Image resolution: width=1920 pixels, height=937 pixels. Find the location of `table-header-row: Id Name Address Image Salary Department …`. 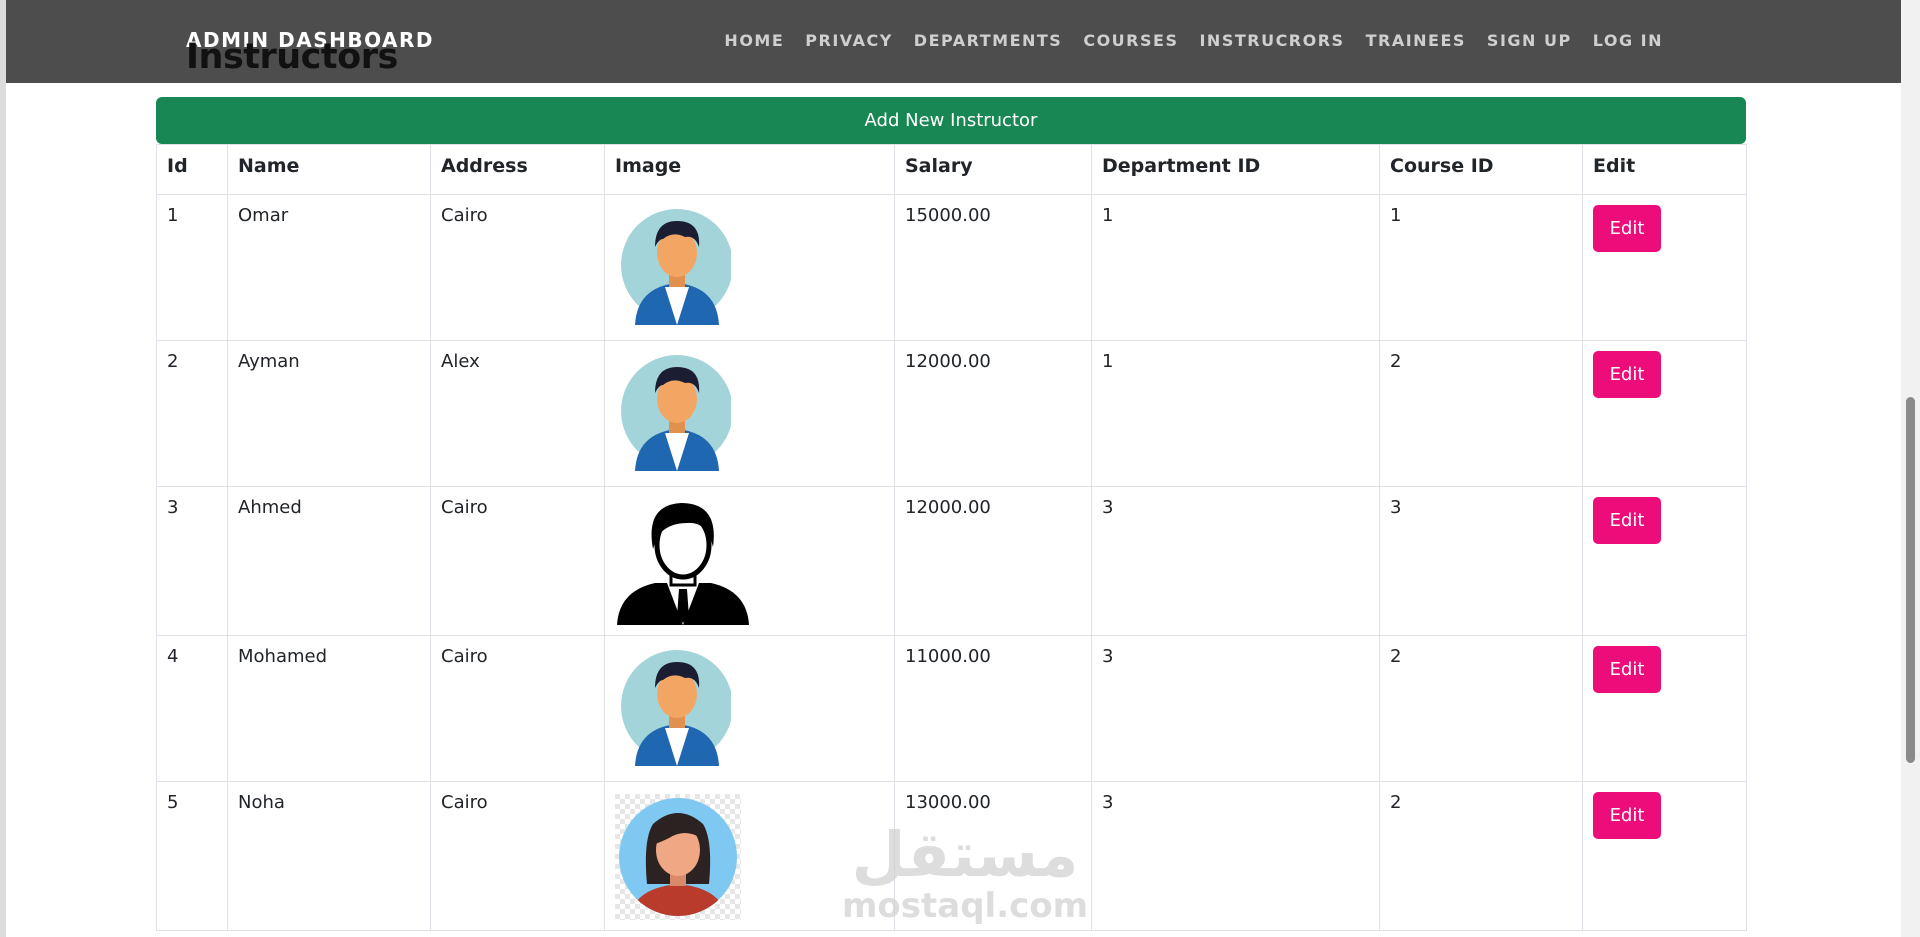

table-header-row: Id Name Address Image Salary Department … is located at coordinates (951, 169).